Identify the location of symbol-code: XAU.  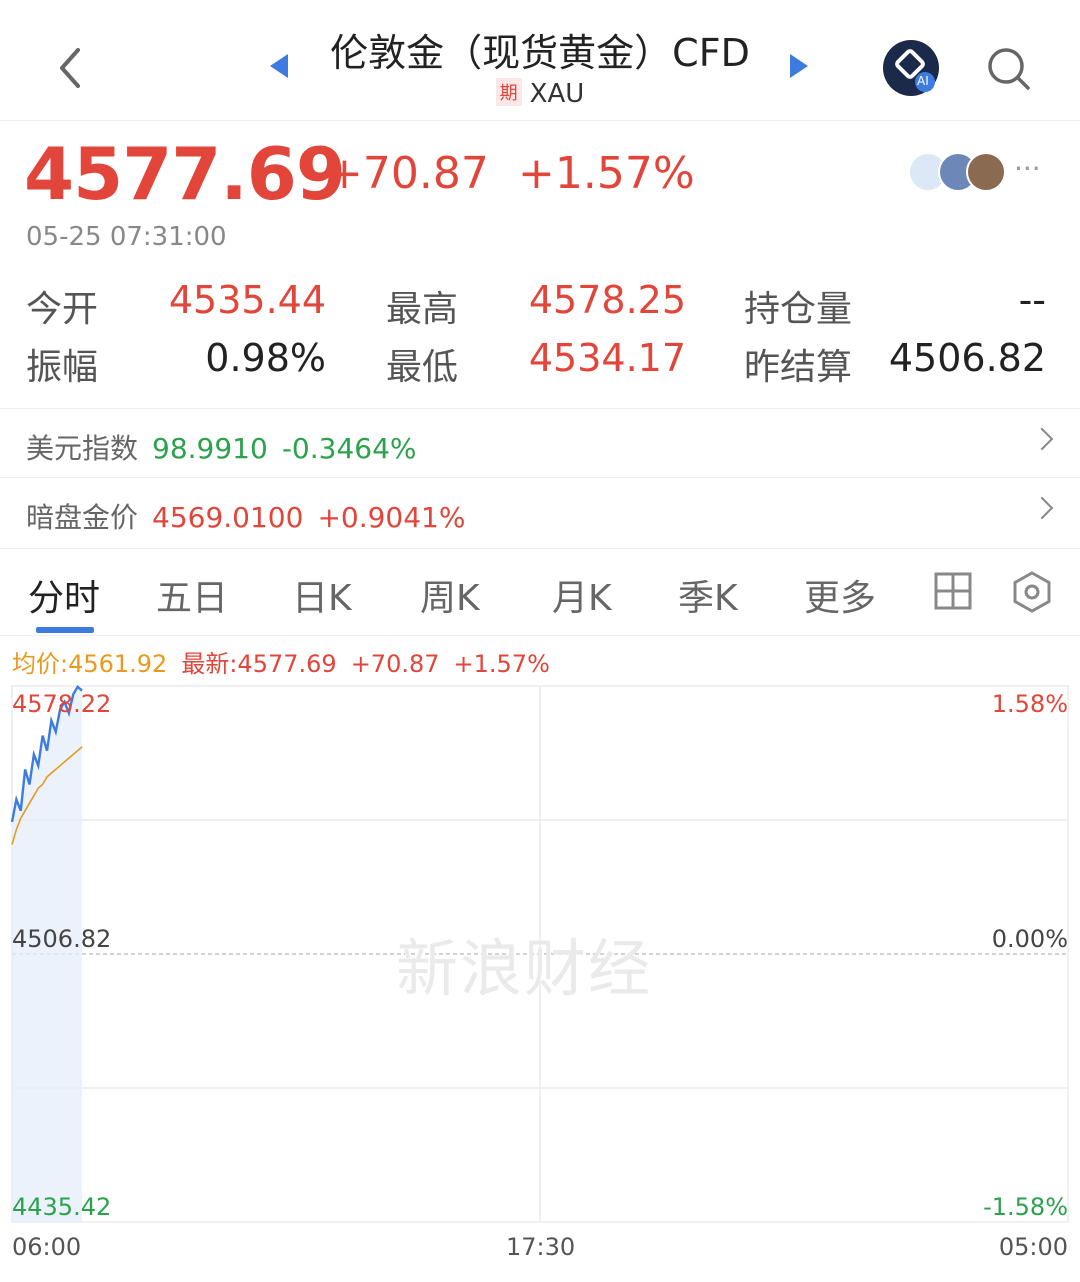
(557, 94).